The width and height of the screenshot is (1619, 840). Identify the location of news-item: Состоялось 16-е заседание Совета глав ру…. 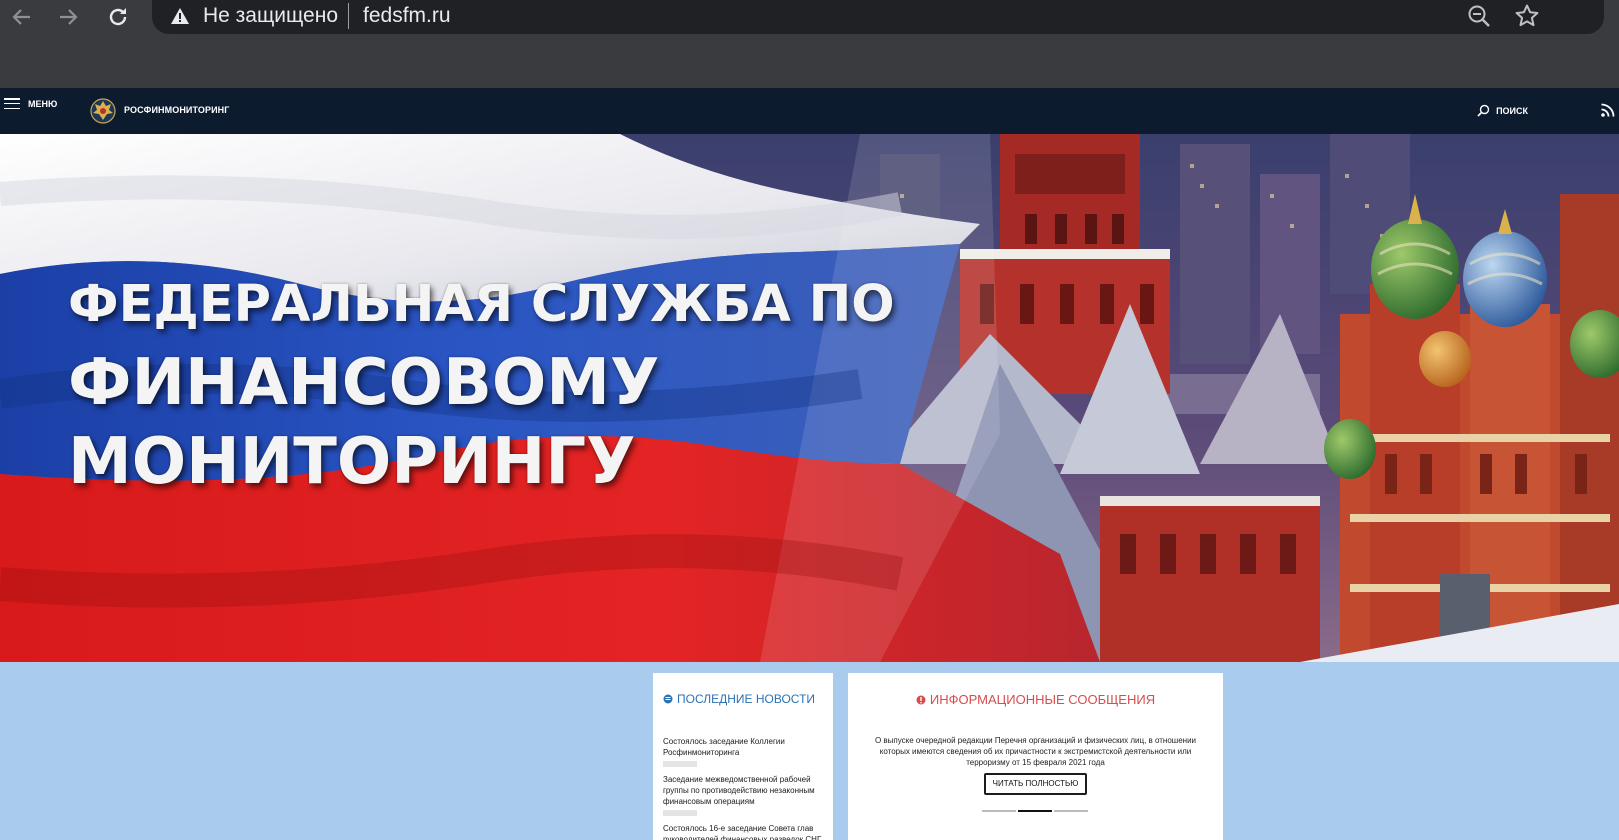
(747, 831).